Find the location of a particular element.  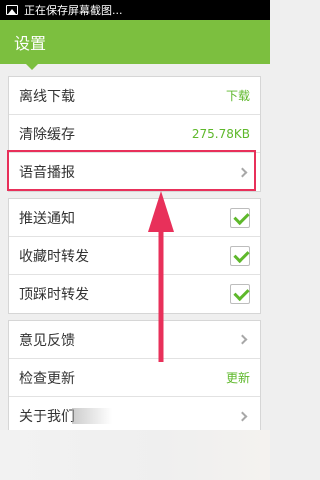

push-notify-row: 推送通知 is located at coordinates (134, 218).